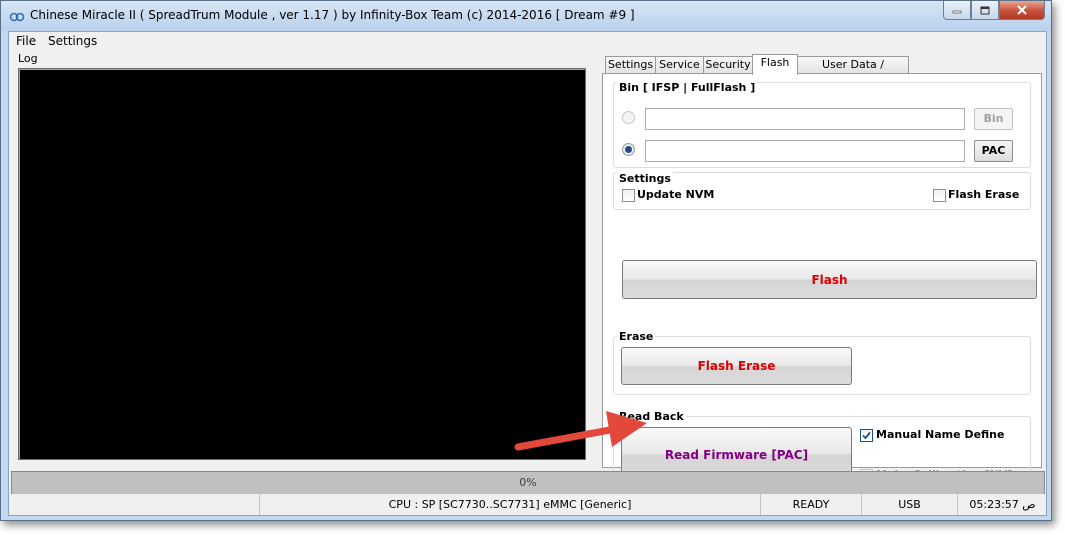 This screenshot has height=535, width=1065. What do you see at coordinates (26, 41) in the screenshot?
I see `menu-file: File` at bounding box center [26, 41].